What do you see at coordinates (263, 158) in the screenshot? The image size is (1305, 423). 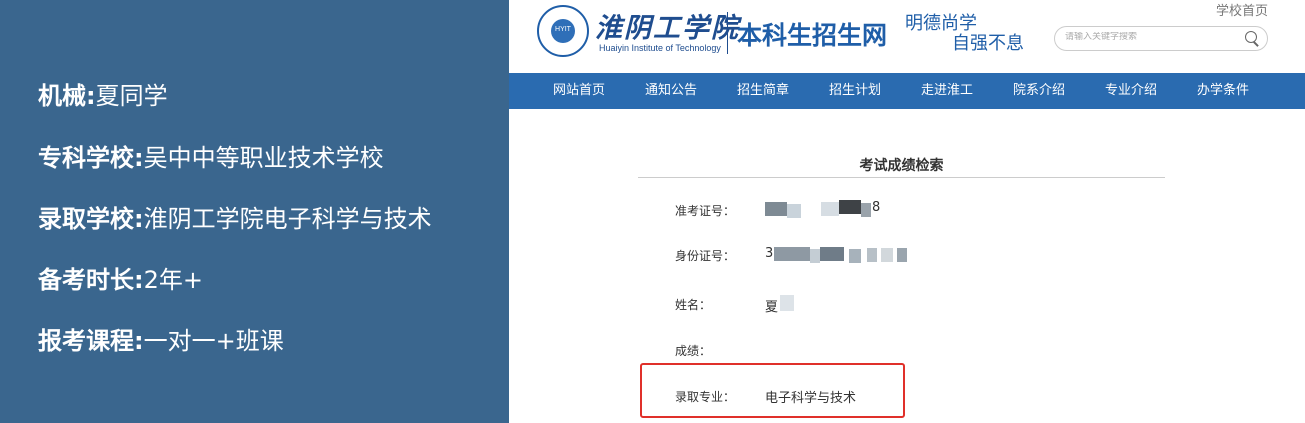 I see `info-value: 吴中中等职业技术学校` at bounding box center [263, 158].